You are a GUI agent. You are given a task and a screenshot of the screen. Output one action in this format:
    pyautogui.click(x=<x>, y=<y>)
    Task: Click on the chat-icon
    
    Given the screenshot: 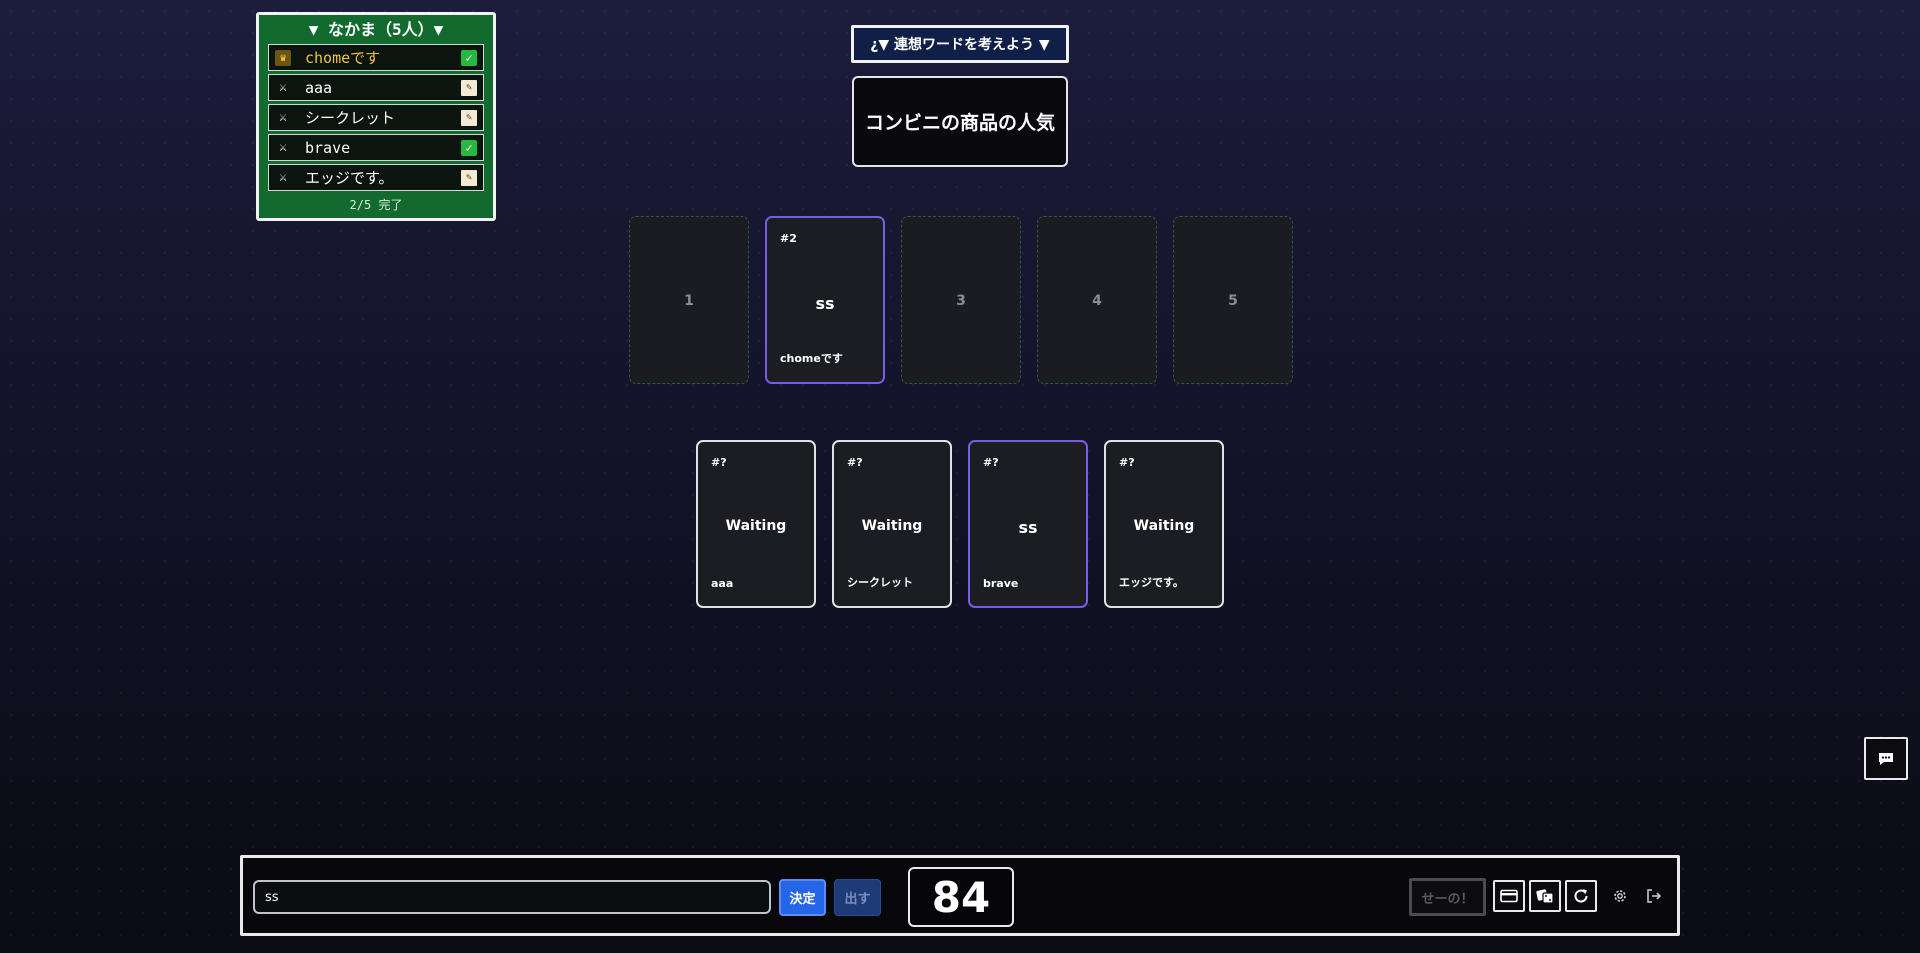 What is the action you would take?
    pyautogui.click(x=1886, y=758)
    